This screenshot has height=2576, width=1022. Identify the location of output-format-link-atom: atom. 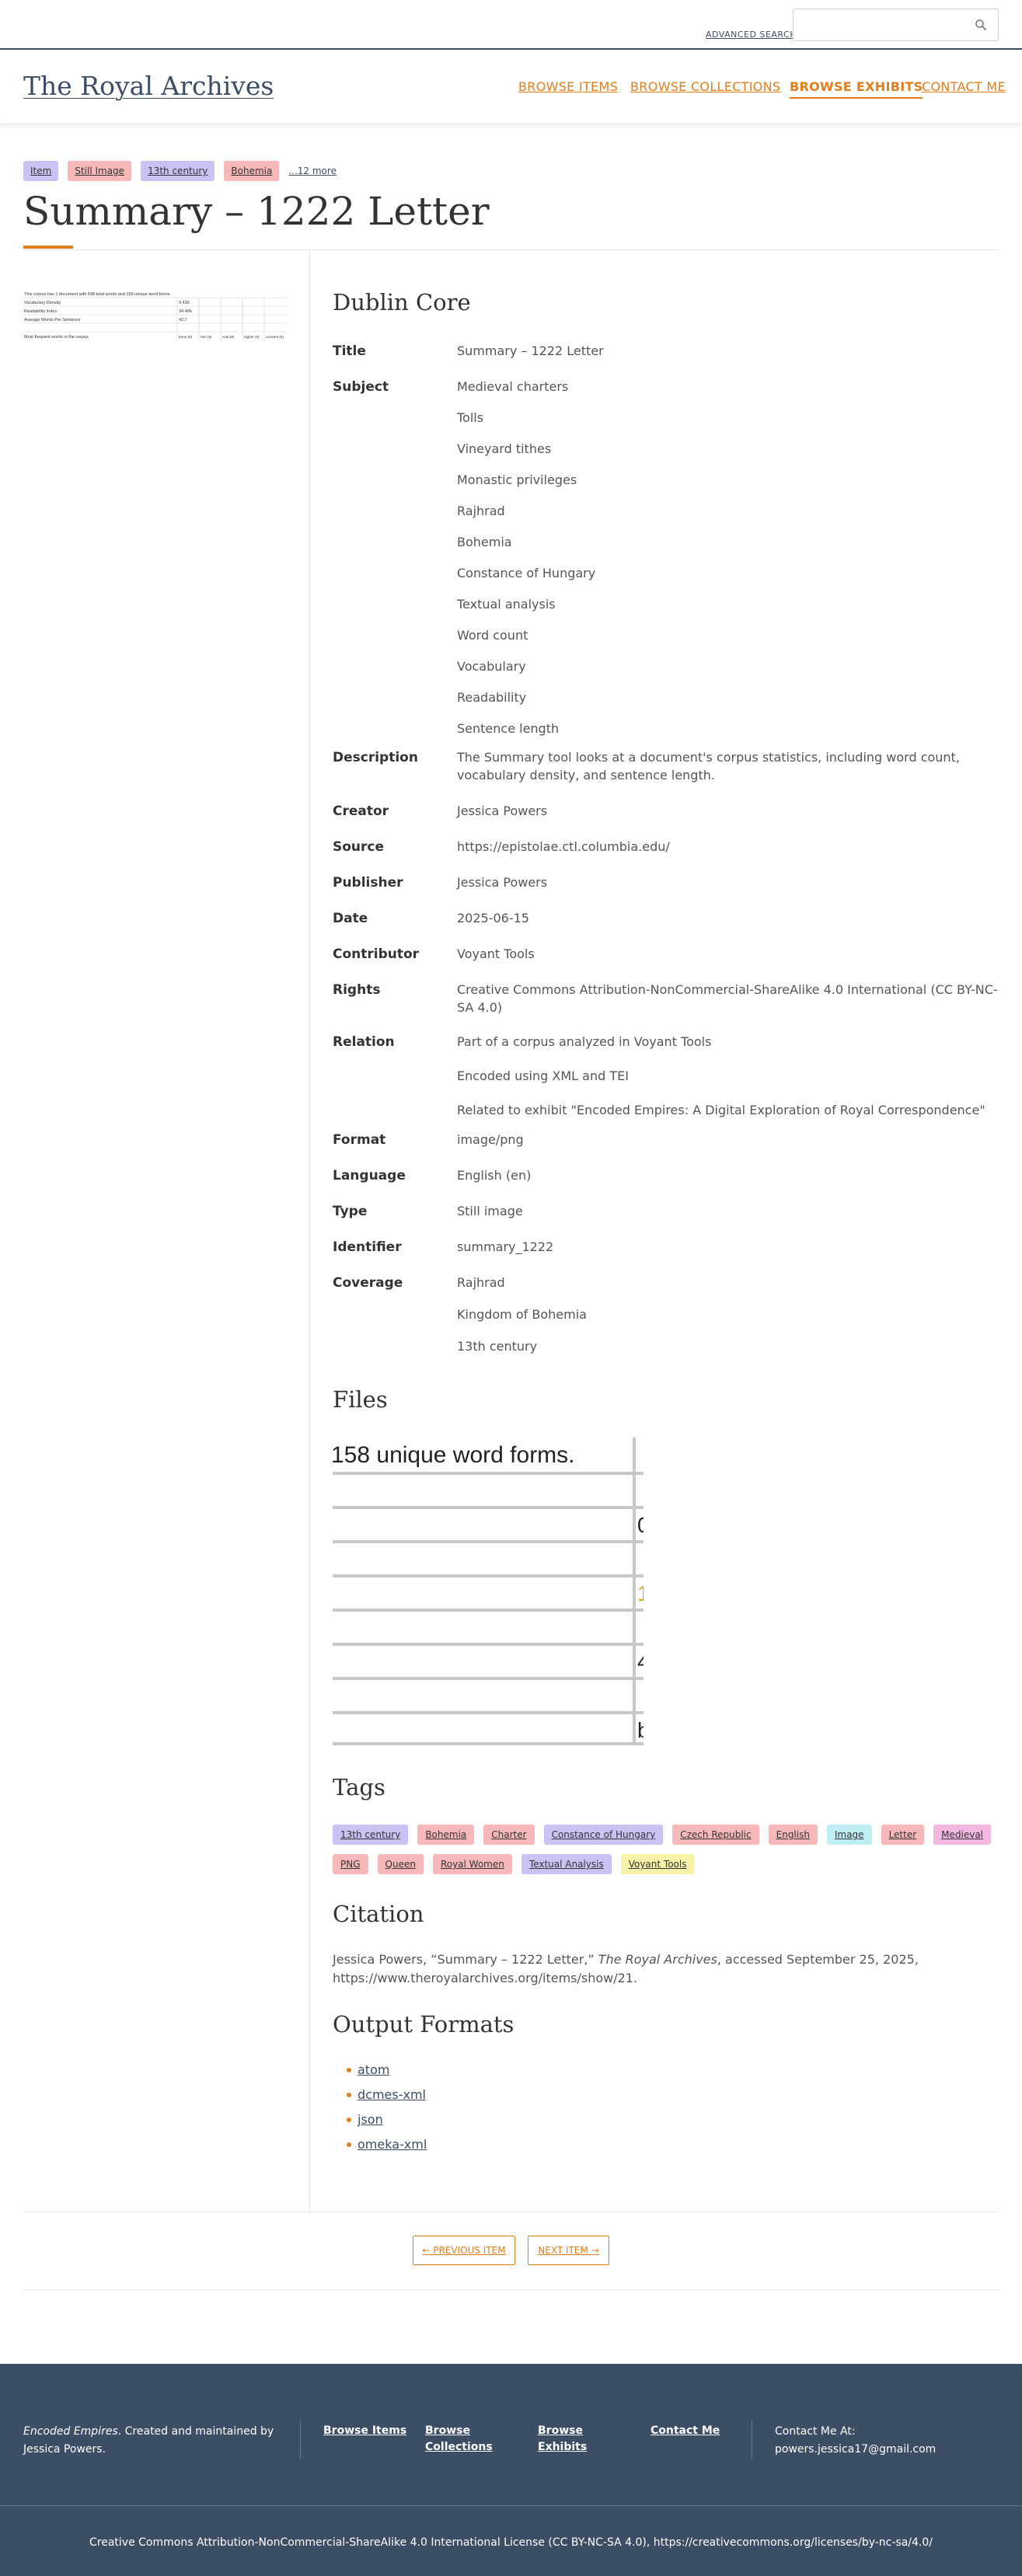
(373, 2069).